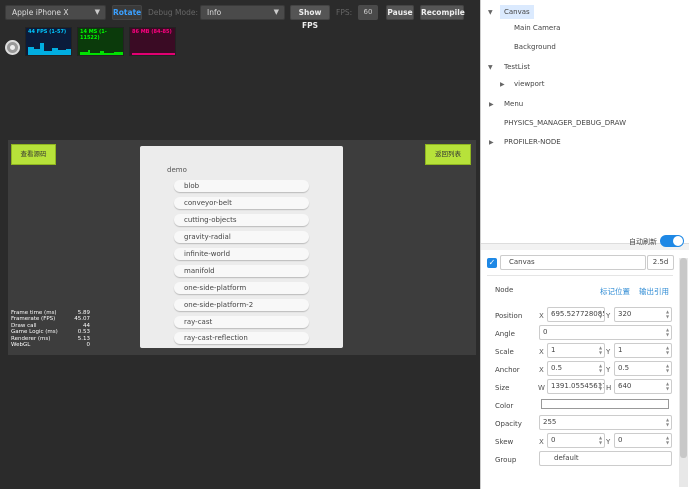  I want to click on fps-label: FPS:, so click(344, 12).